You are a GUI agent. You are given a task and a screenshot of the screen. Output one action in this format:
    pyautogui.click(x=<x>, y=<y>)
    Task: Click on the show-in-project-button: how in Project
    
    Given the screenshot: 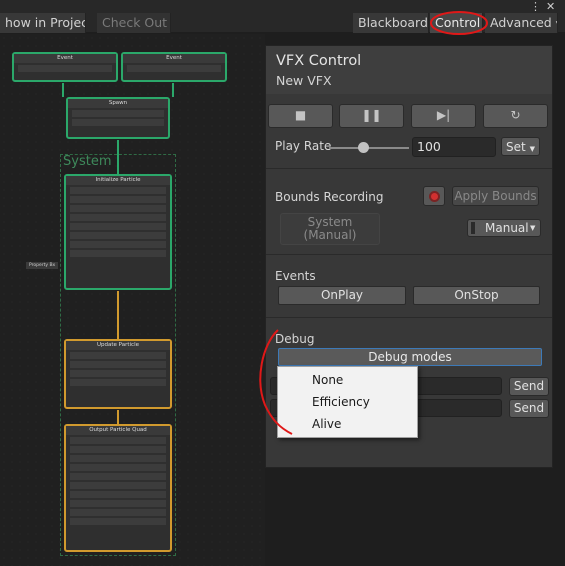 What is the action you would take?
    pyautogui.click(x=43, y=23)
    